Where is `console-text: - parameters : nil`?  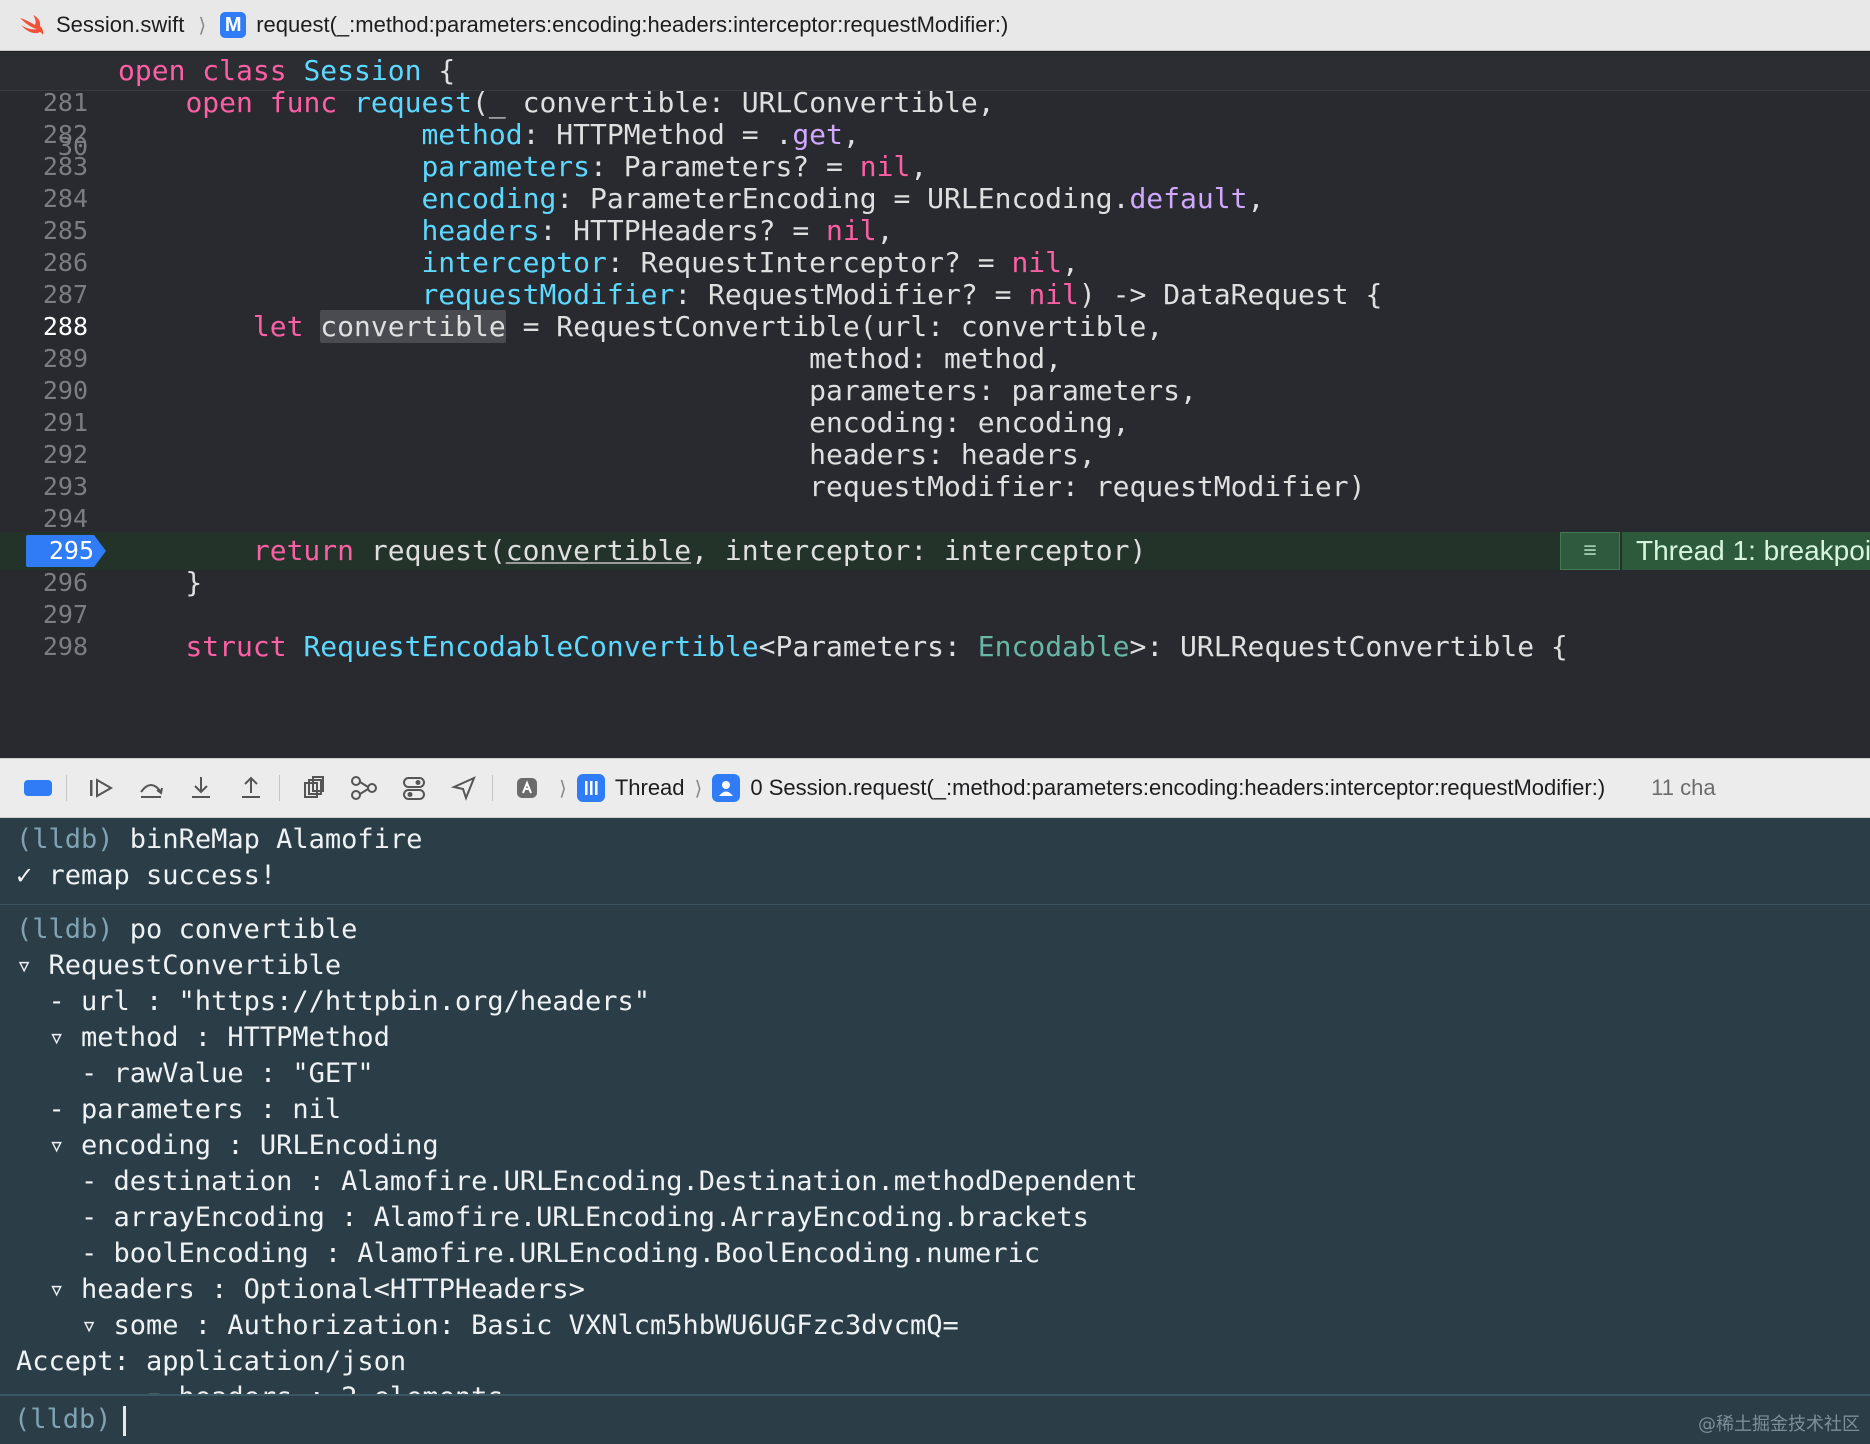 console-text: - parameters : nil is located at coordinates (179, 1109).